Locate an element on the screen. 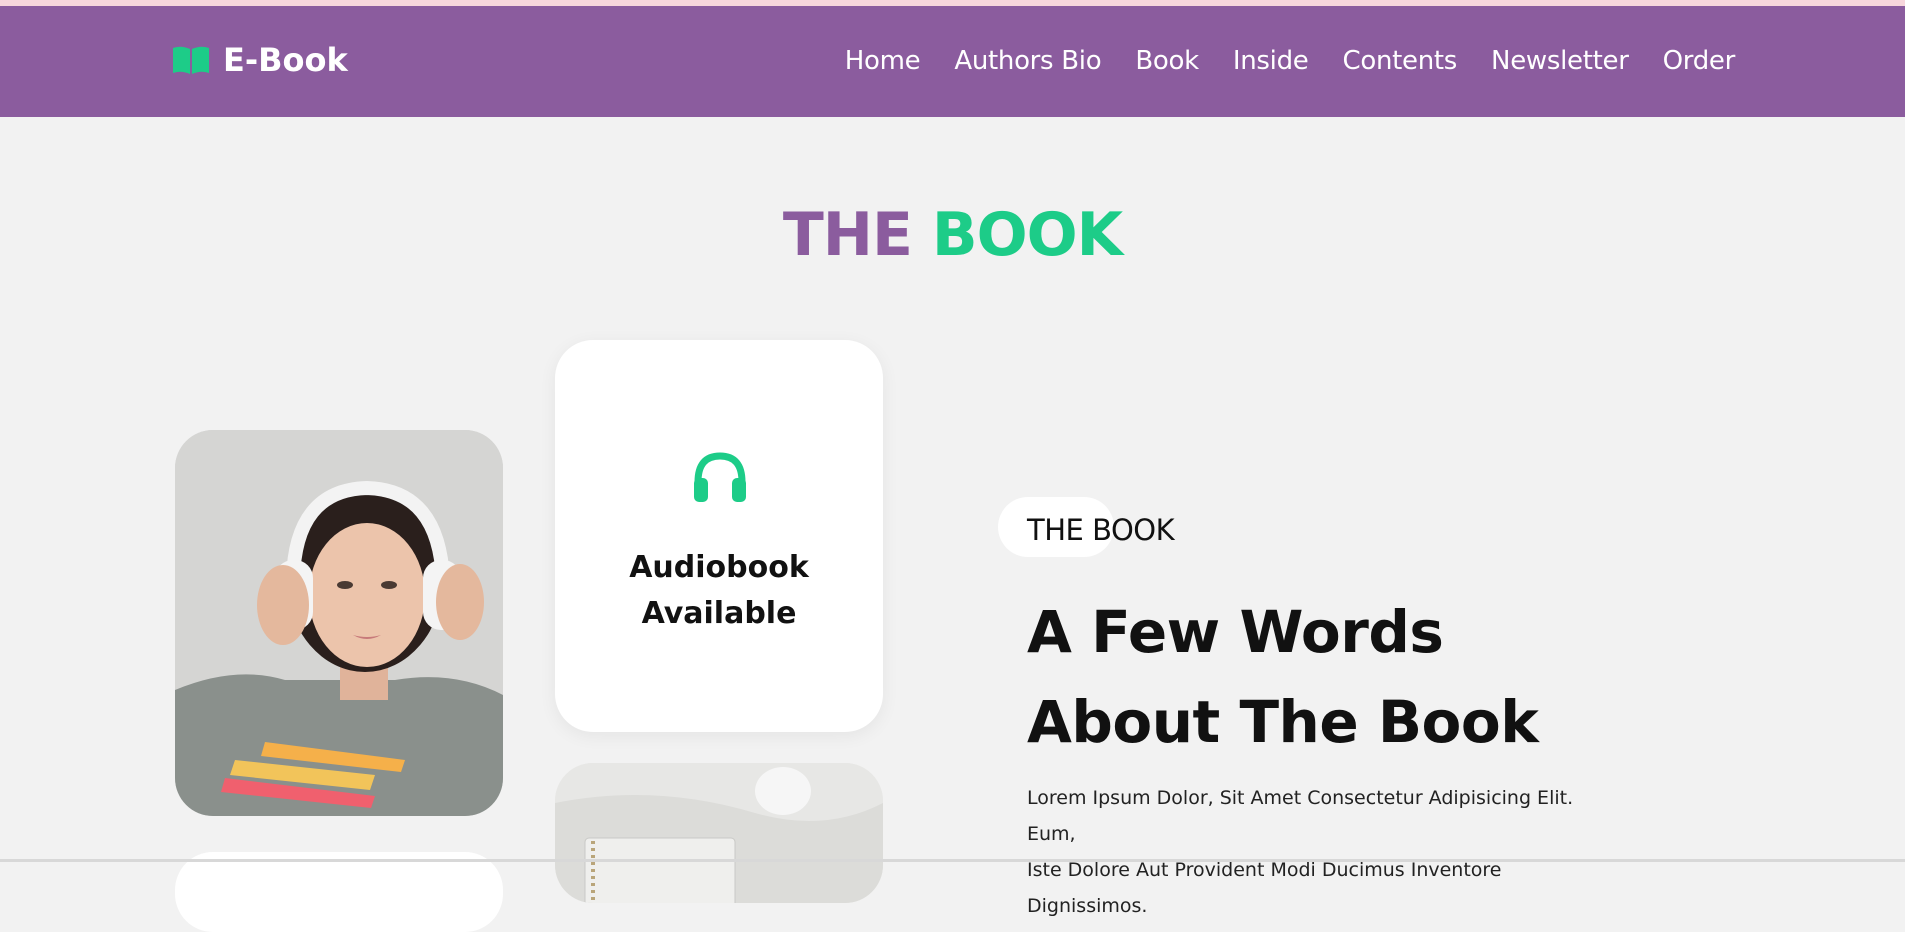 This screenshot has height=932, width=1905. audiobook-line1: Audiobook is located at coordinates (719, 567).